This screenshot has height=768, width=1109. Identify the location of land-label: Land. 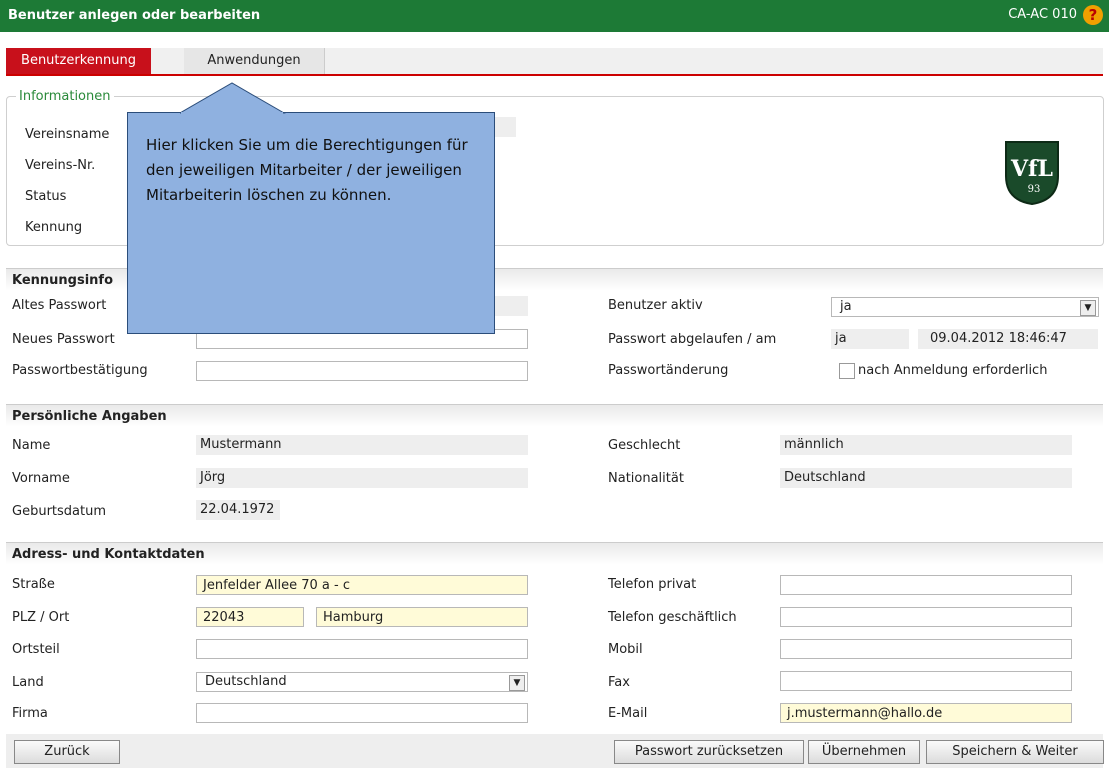
(28, 682).